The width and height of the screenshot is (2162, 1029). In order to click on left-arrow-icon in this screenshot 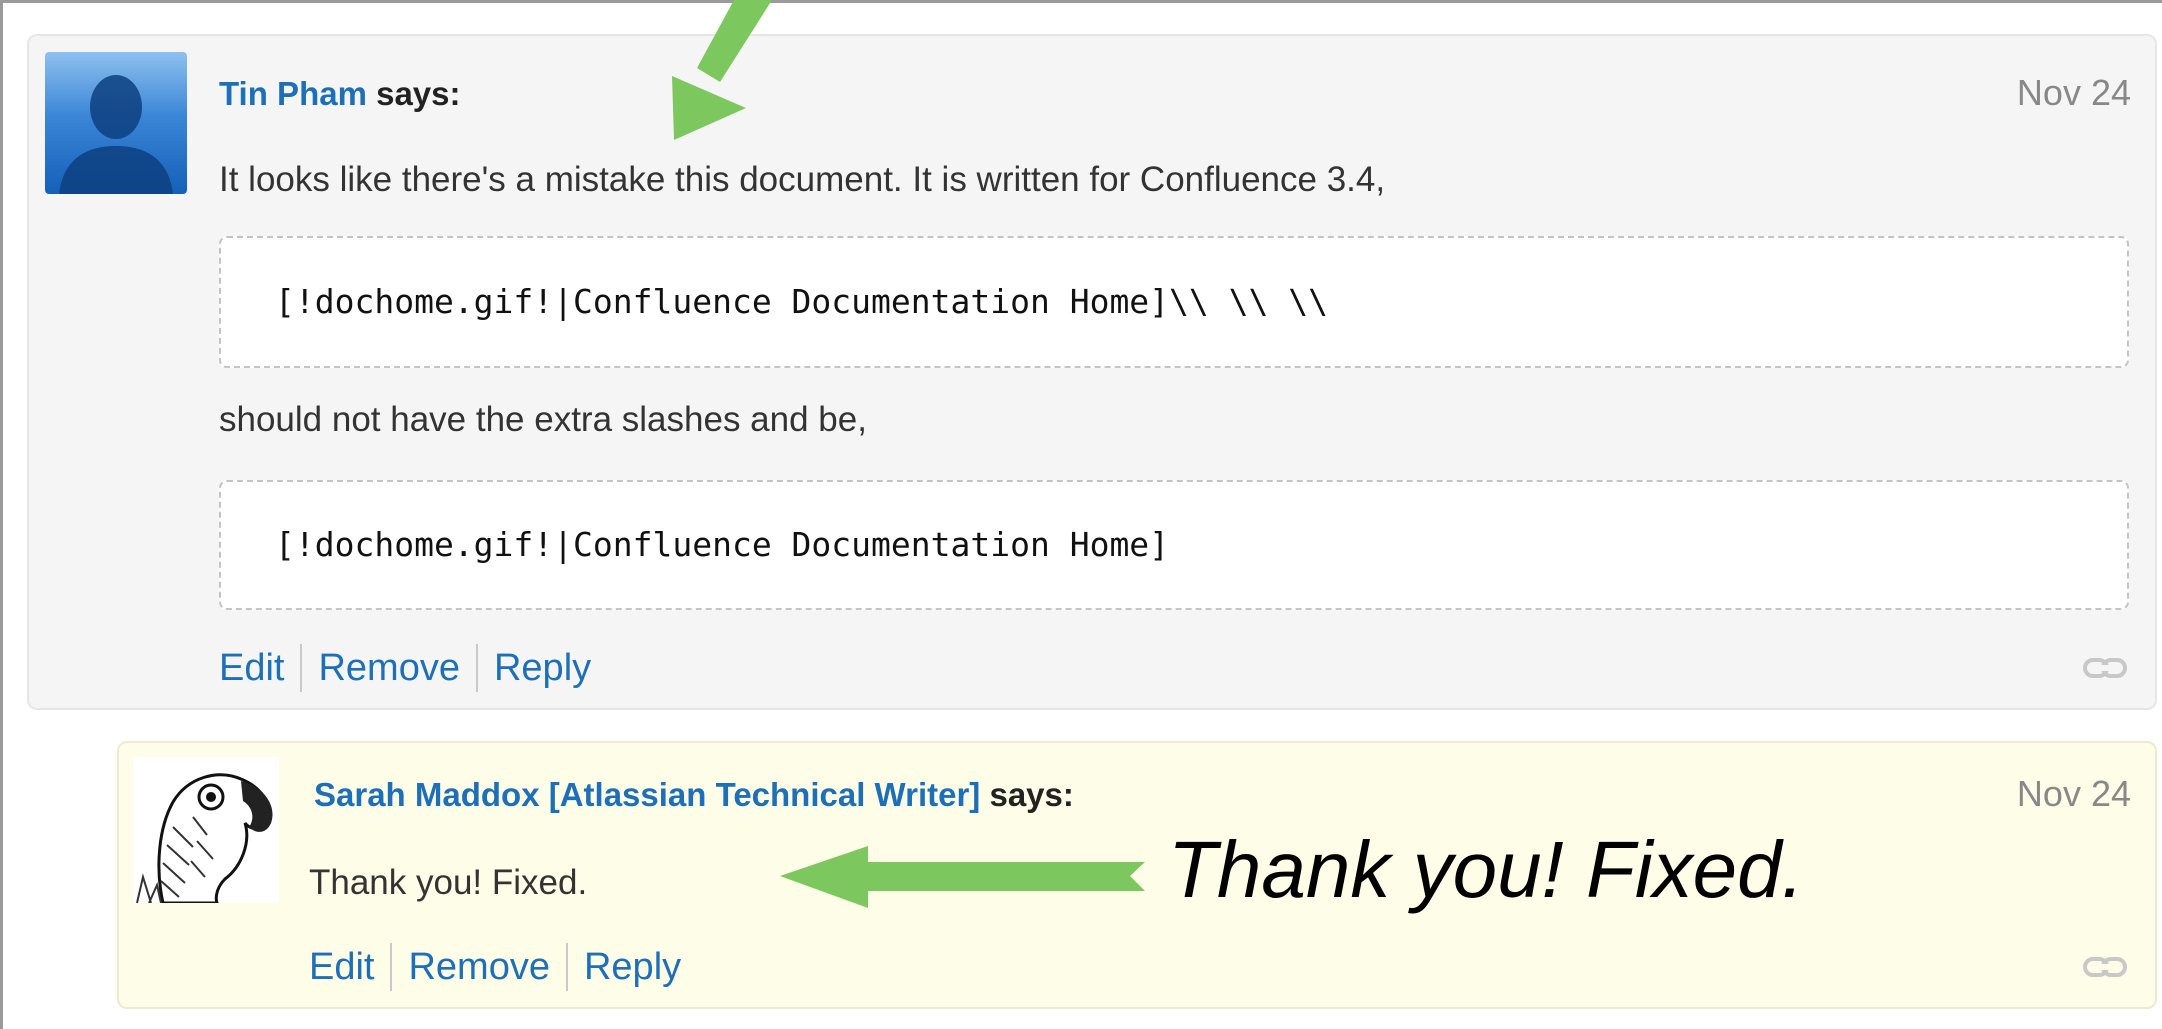, I will do `click(962, 877)`.